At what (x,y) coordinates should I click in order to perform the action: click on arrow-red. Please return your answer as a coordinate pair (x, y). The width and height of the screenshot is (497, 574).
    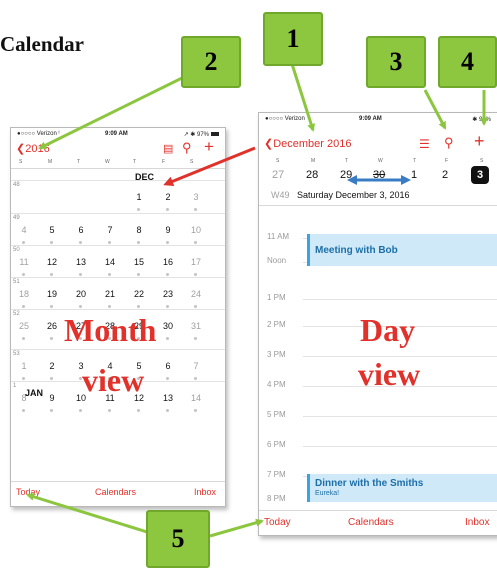
    Looking at the image, I should click on (209, 166).